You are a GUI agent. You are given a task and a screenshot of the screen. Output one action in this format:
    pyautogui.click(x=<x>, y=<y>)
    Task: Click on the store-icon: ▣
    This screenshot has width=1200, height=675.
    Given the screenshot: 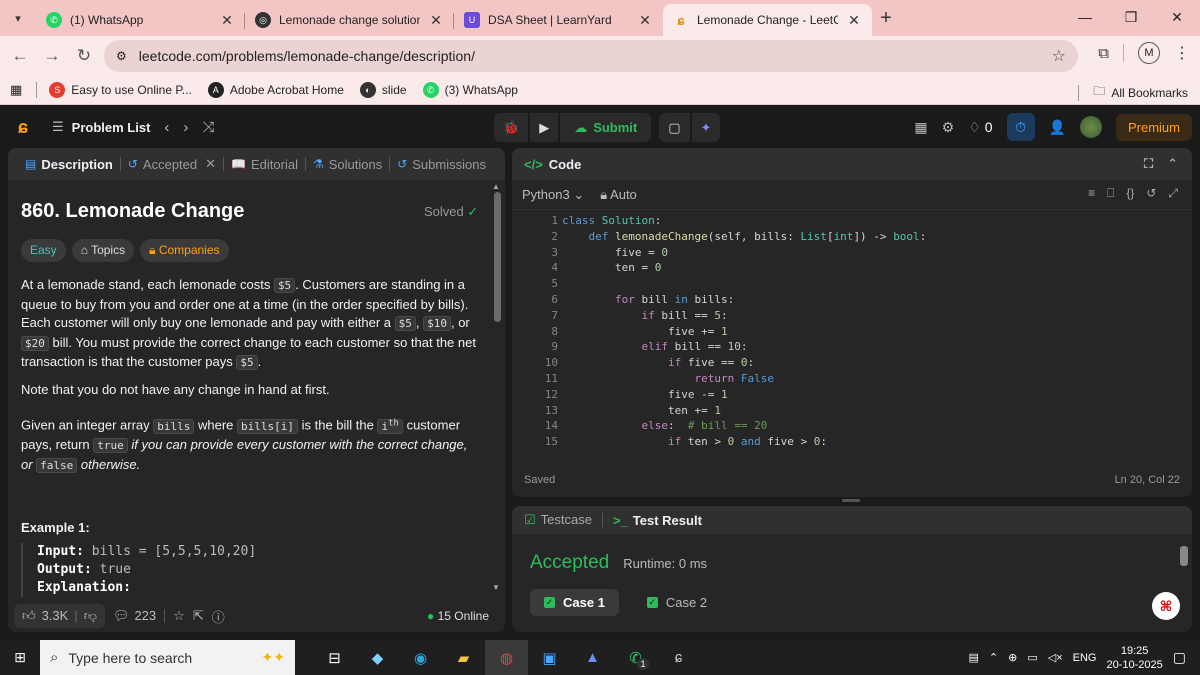 What is the action you would take?
    pyautogui.click(x=549, y=657)
    